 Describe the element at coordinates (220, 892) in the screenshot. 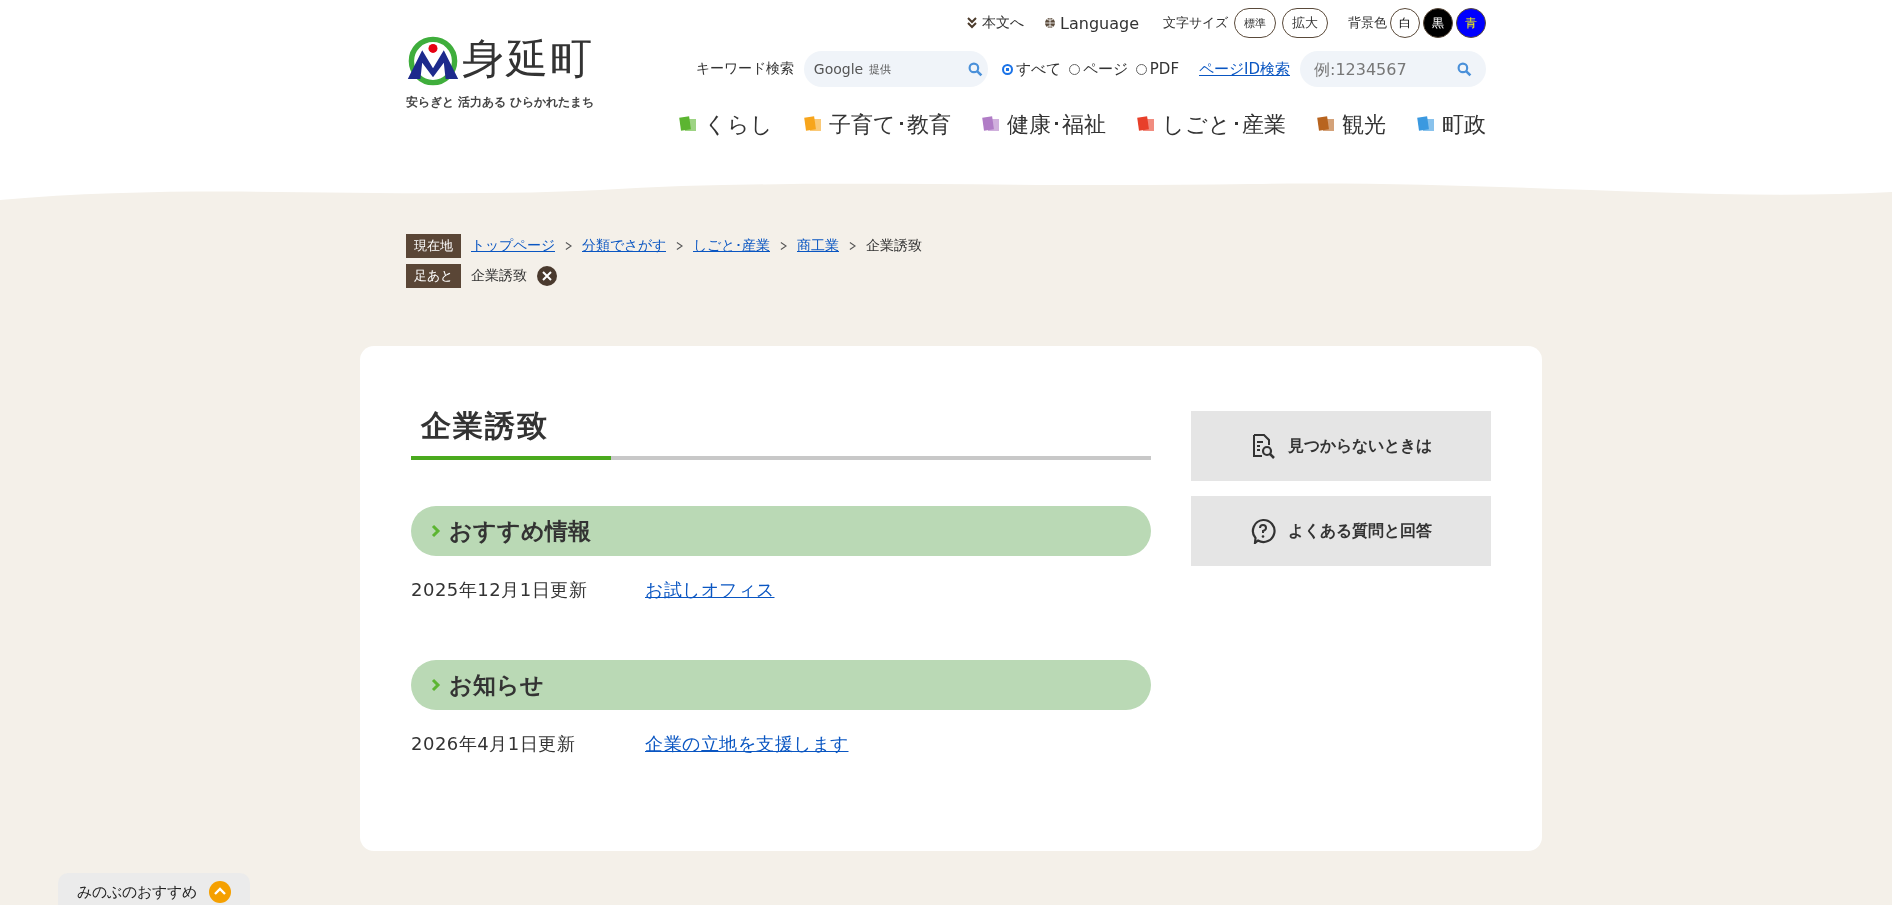

I see `chevron-up-icon` at that location.